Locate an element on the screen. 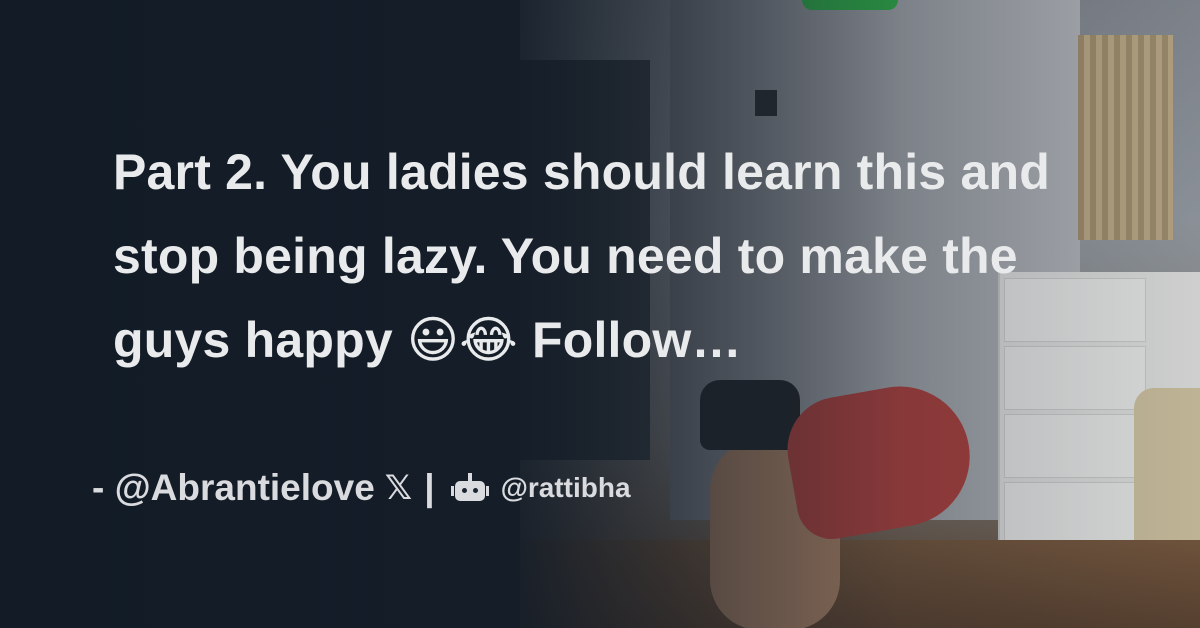  site-handle: @rattibha is located at coordinates (565, 487).